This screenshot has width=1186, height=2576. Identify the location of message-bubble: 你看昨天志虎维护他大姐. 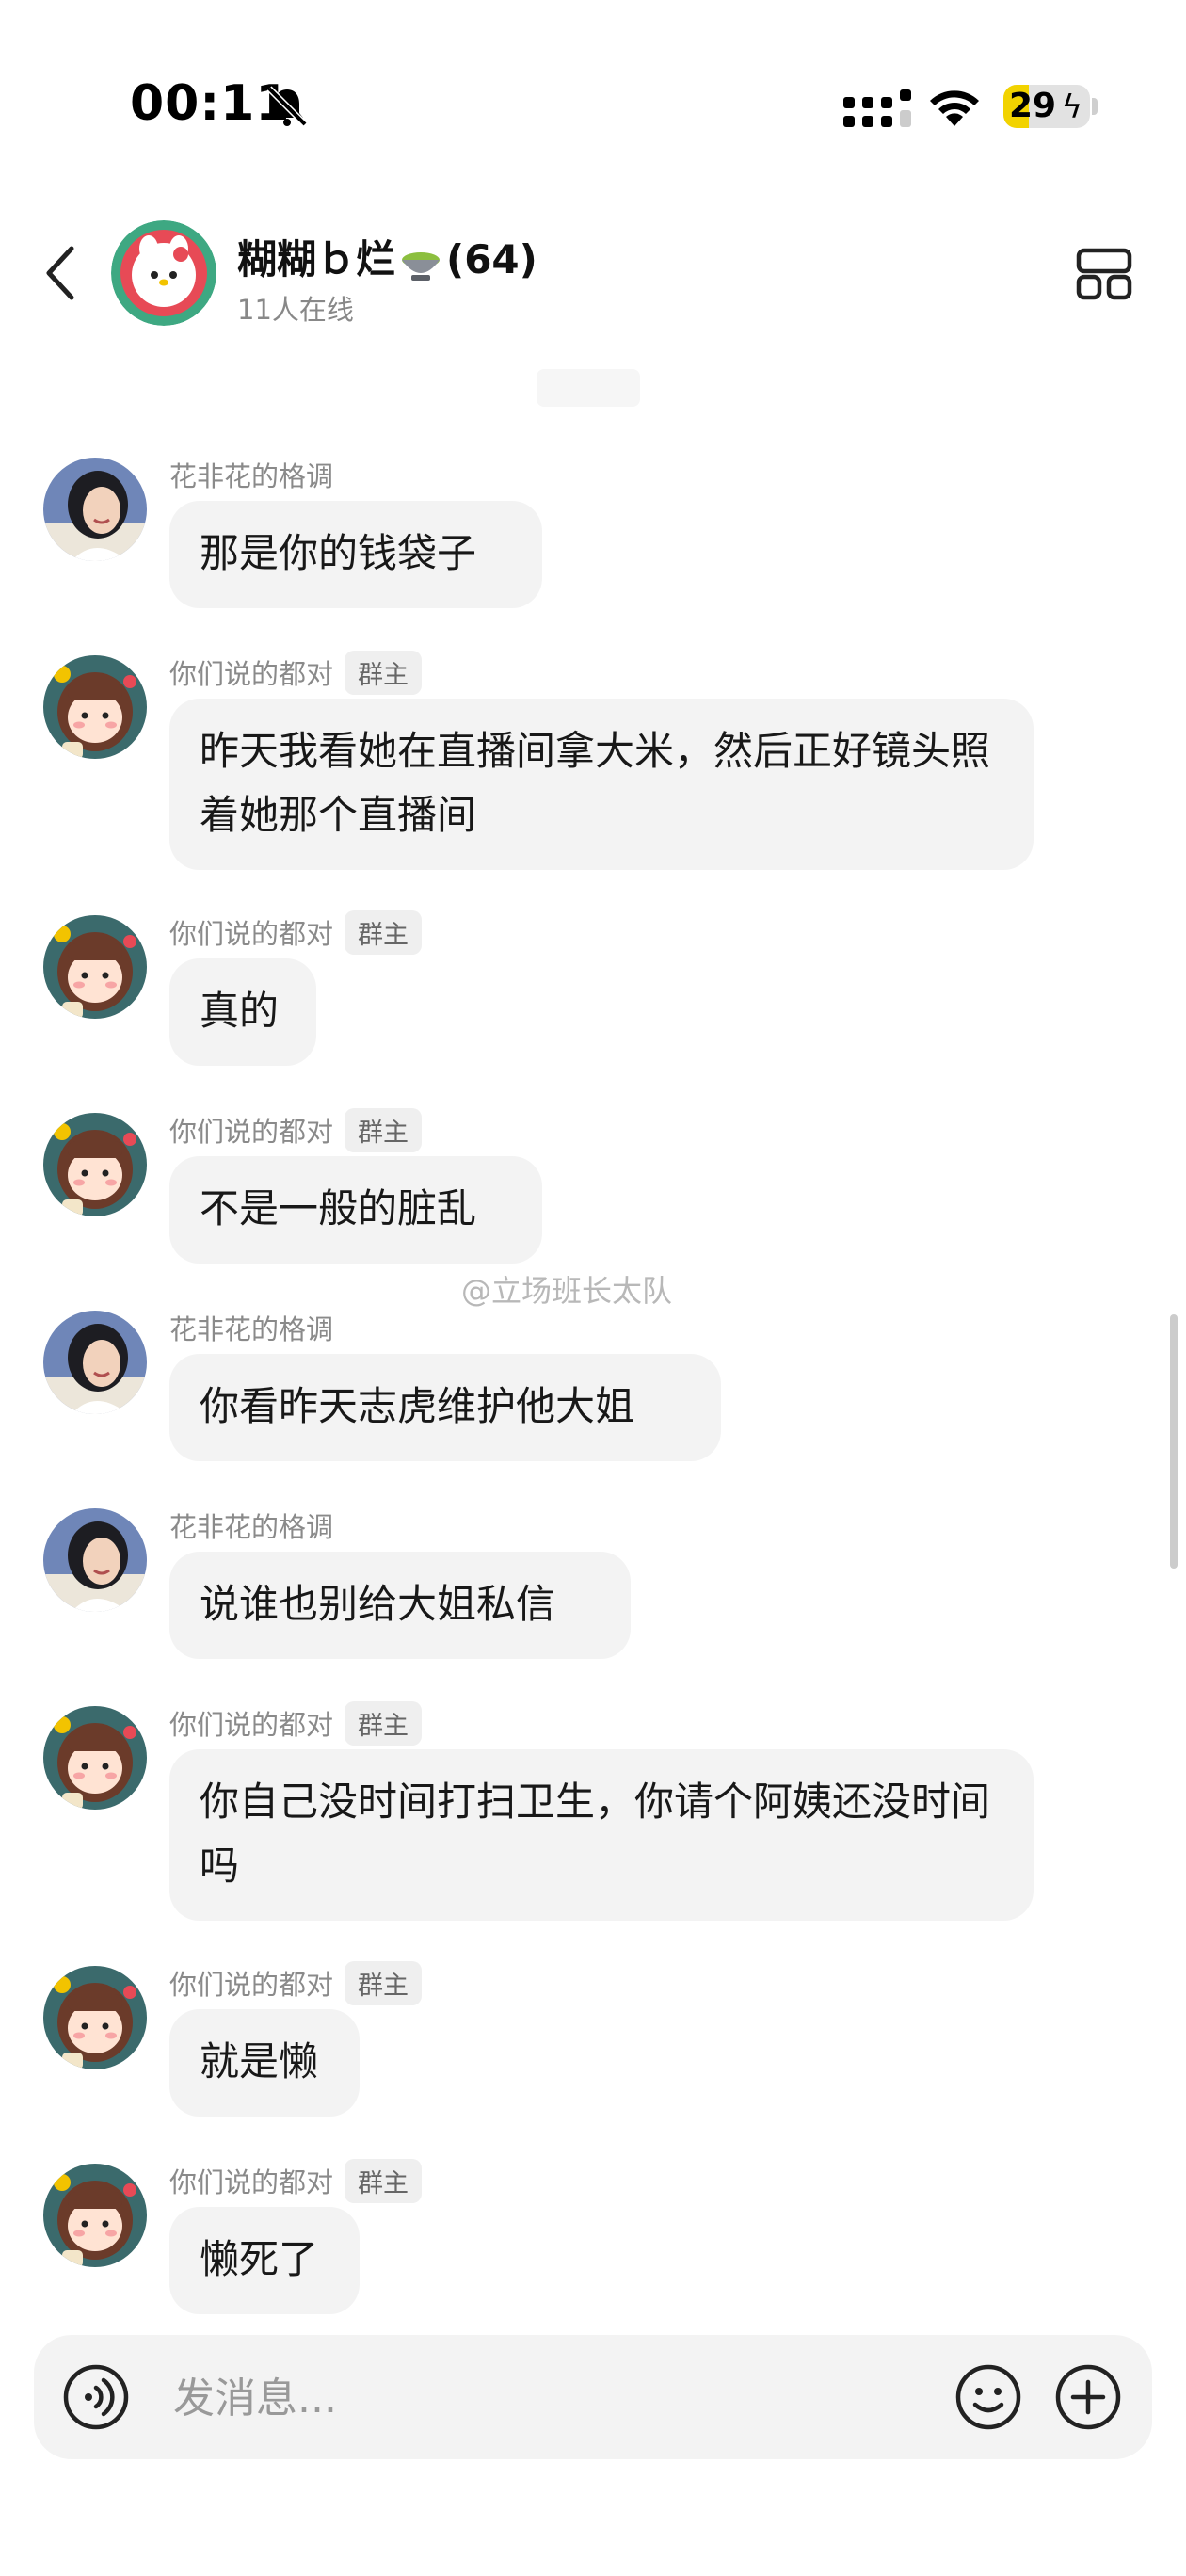
(445, 1407).